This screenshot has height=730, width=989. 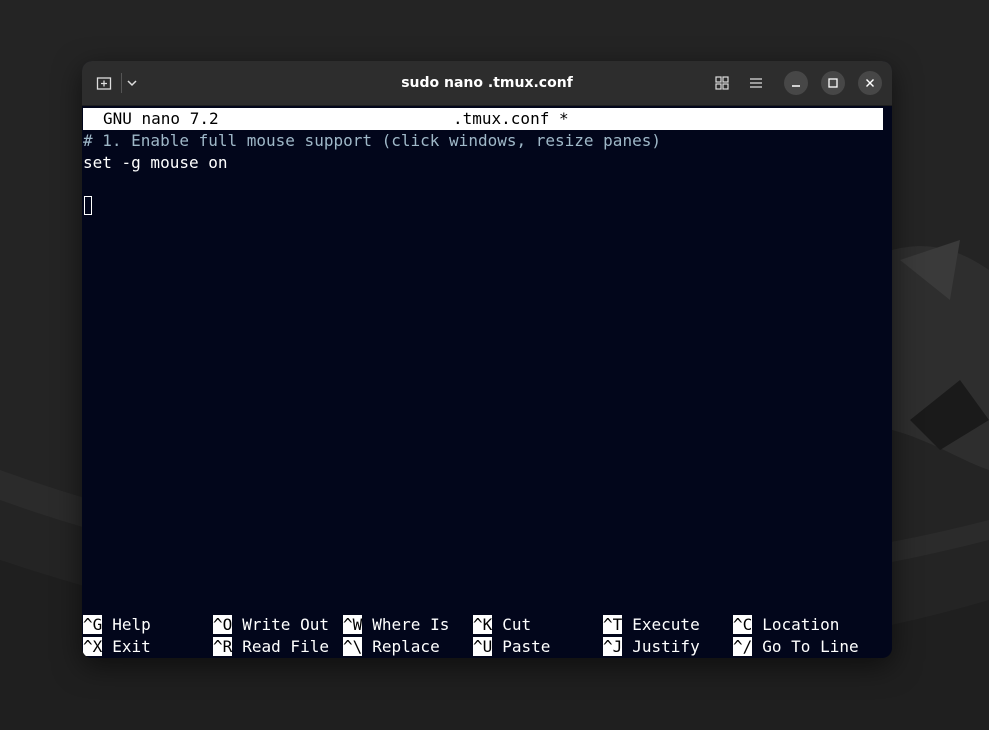 What do you see at coordinates (155, 163) in the screenshot?
I see `editor-line-2: set -g mouse on` at bounding box center [155, 163].